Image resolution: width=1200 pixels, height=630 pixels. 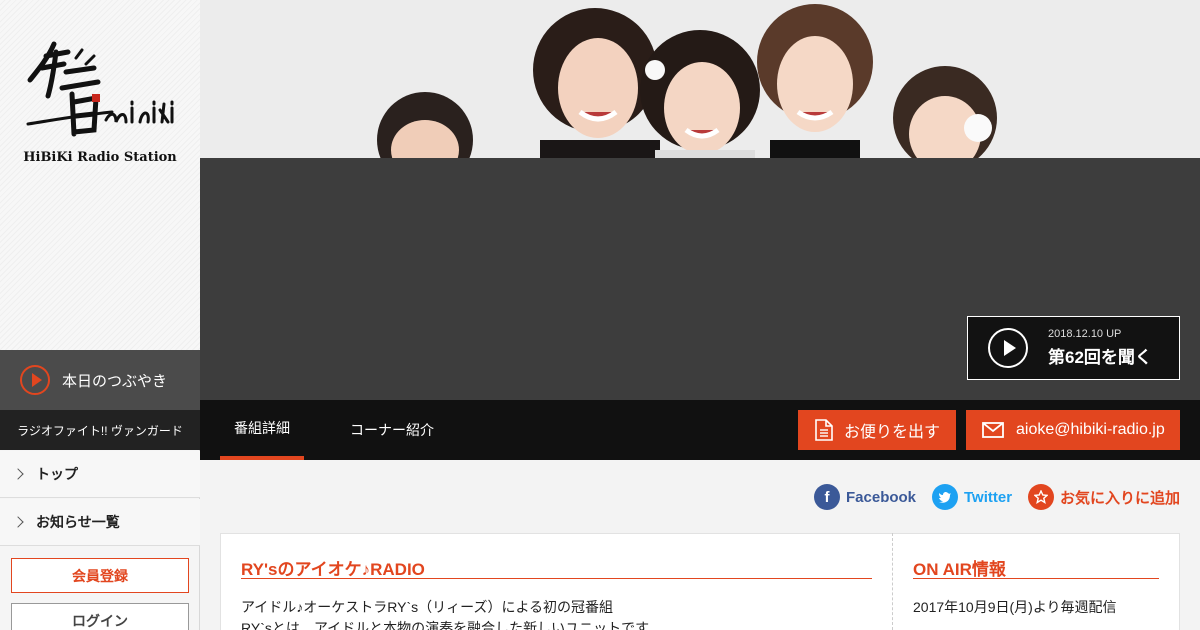 What do you see at coordinates (100, 430) in the screenshot?
I see `program-subtitle: ラジオファイト!! ヴァンガード` at bounding box center [100, 430].